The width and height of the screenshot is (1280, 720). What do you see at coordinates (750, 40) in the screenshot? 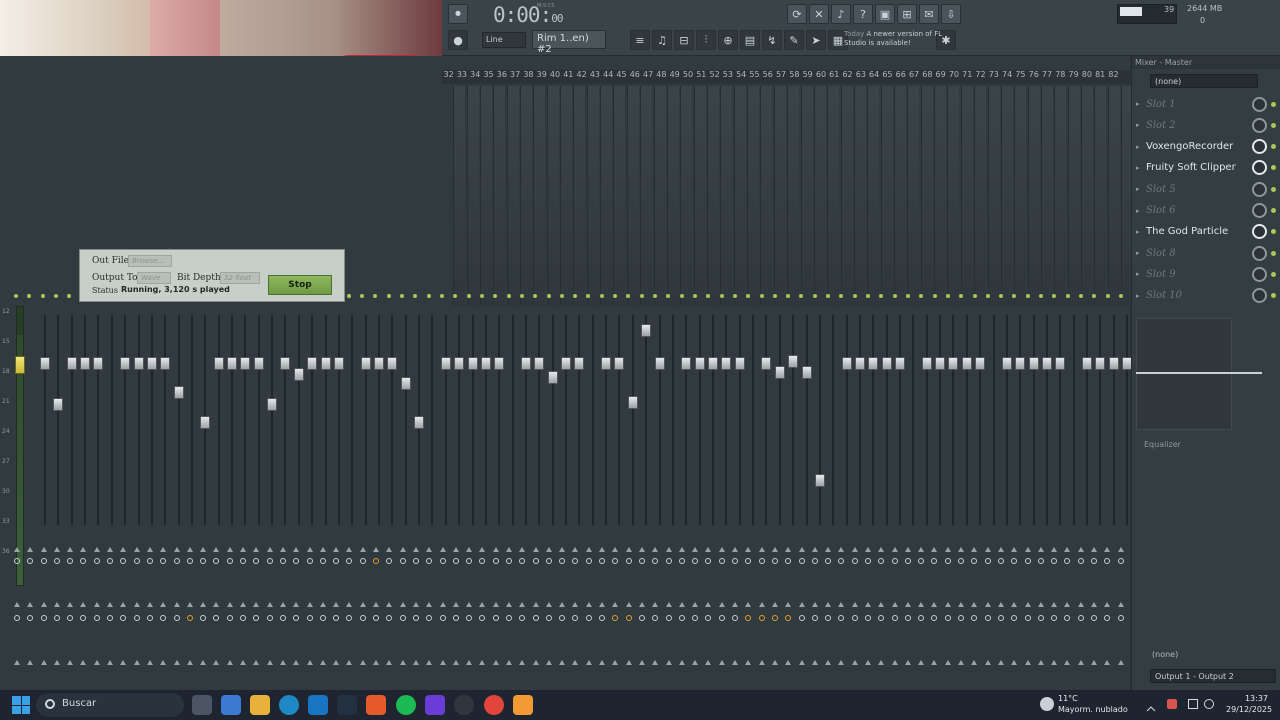
I see `project-icon: ▤` at bounding box center [750, 40].